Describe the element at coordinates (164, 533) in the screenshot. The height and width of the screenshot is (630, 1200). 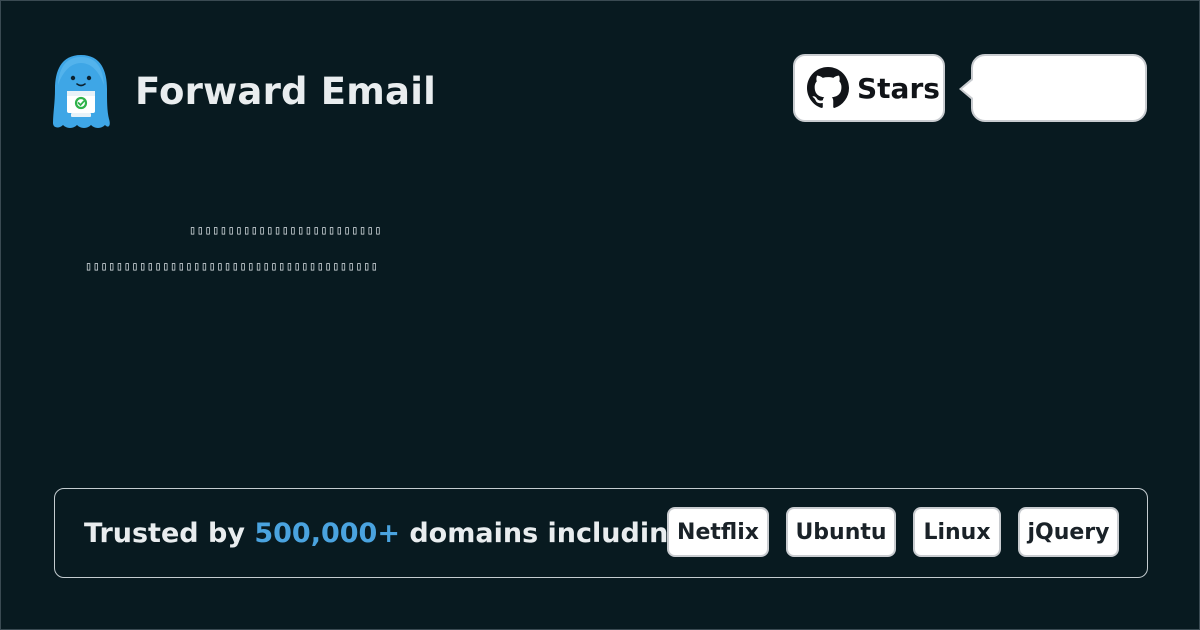
I see `trusted-prefix: Trusted by` at that location.